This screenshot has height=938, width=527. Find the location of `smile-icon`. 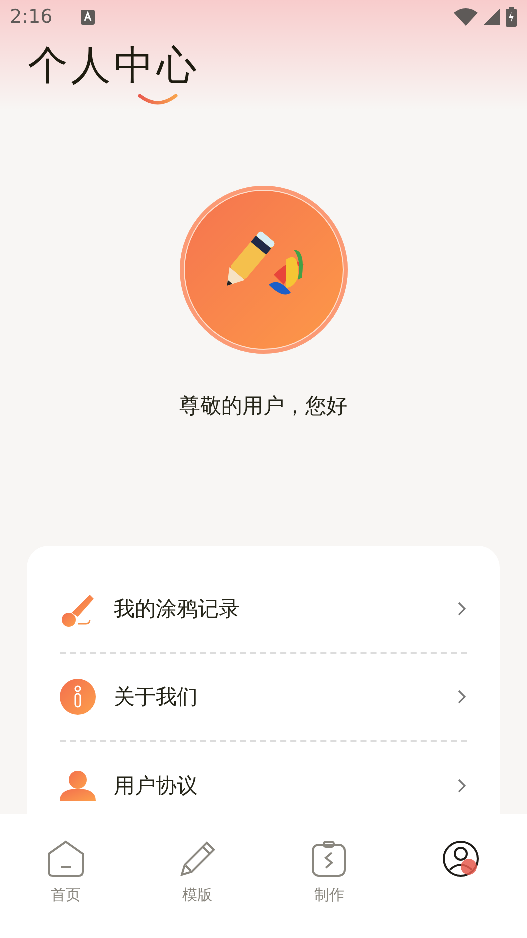

smile-icon is located at coordinates (158, 100).